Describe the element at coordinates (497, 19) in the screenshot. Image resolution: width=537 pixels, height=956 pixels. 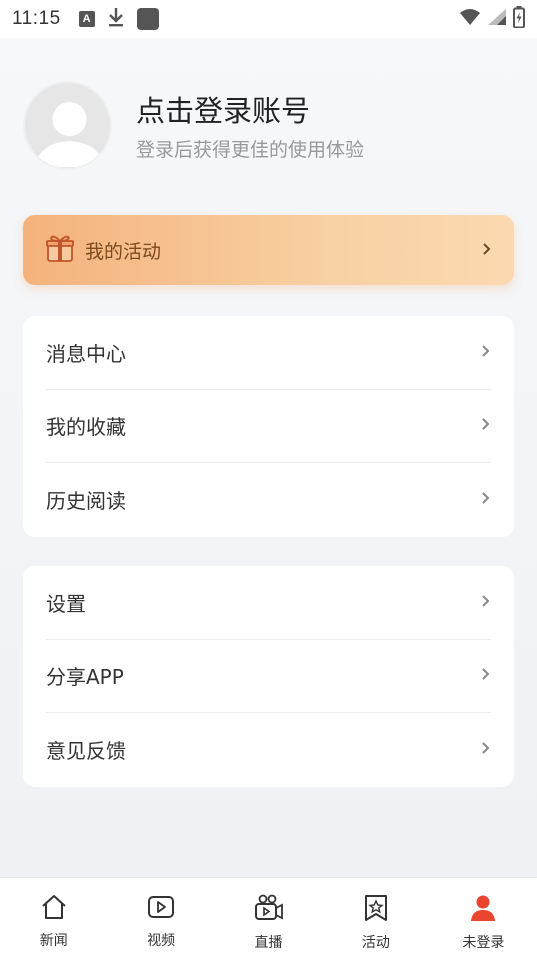
I see `signal-icon` at that location.